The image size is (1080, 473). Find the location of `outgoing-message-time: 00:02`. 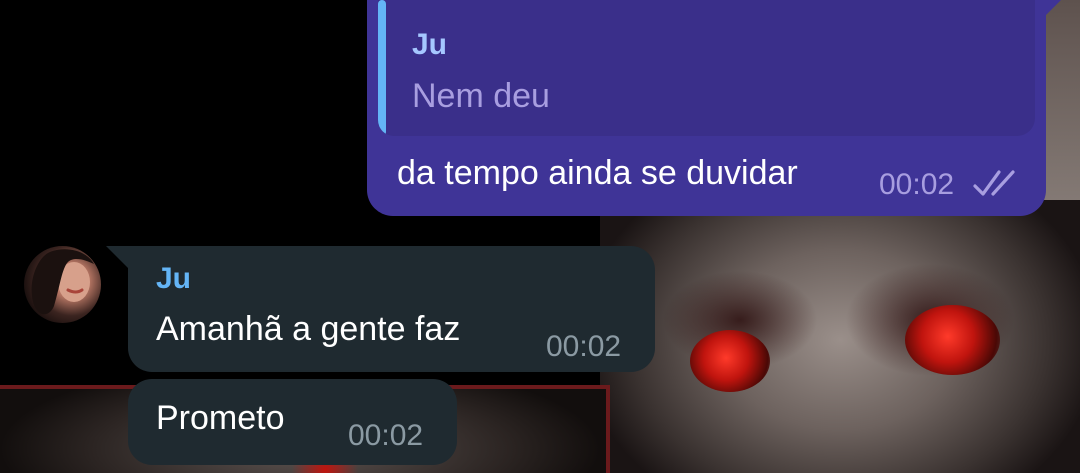

outgoing-message-time: 00:02 is located at coordinates (917, 184).